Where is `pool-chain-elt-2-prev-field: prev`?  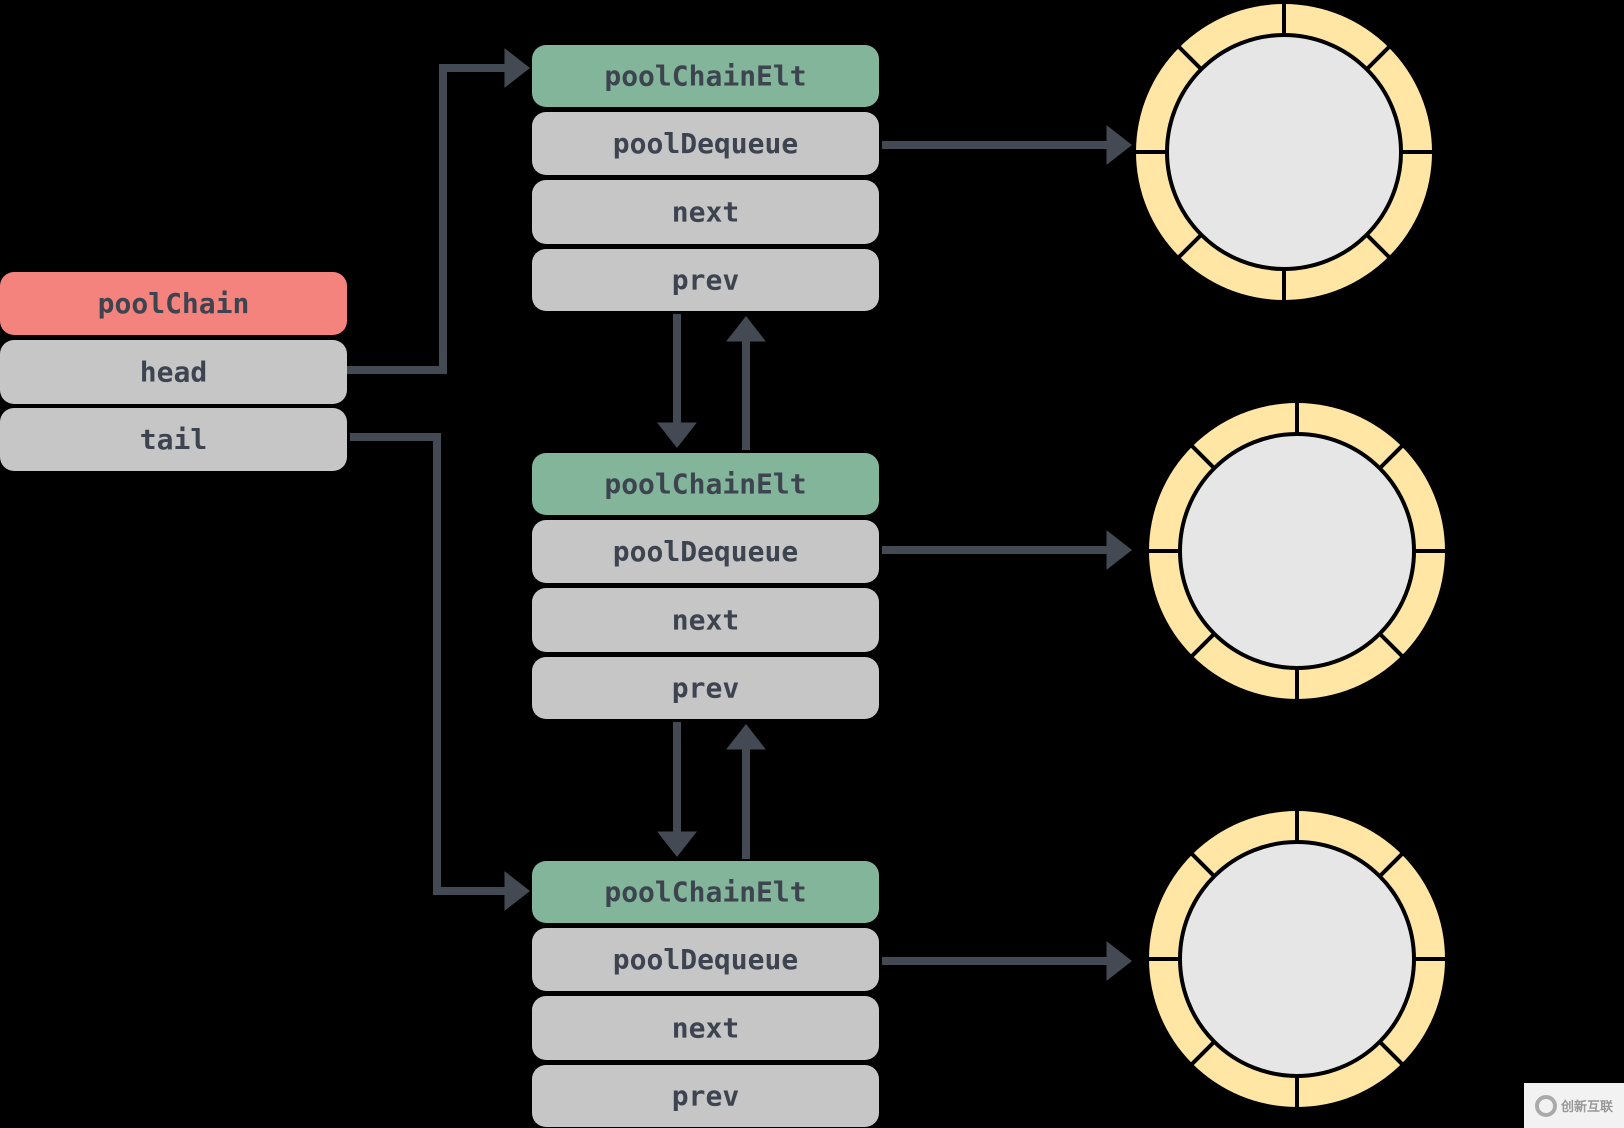
pool-chain-elt-2-prev-field: prev is located at coordinates (705, 688).